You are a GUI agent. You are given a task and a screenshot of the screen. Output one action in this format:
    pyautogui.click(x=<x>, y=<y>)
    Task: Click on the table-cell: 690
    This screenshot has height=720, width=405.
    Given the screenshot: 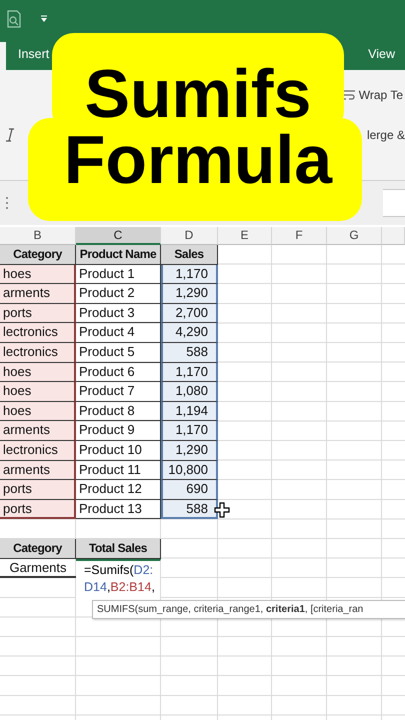 What is the action you would take?
    pyautogui.click(x=189, y=490)
    